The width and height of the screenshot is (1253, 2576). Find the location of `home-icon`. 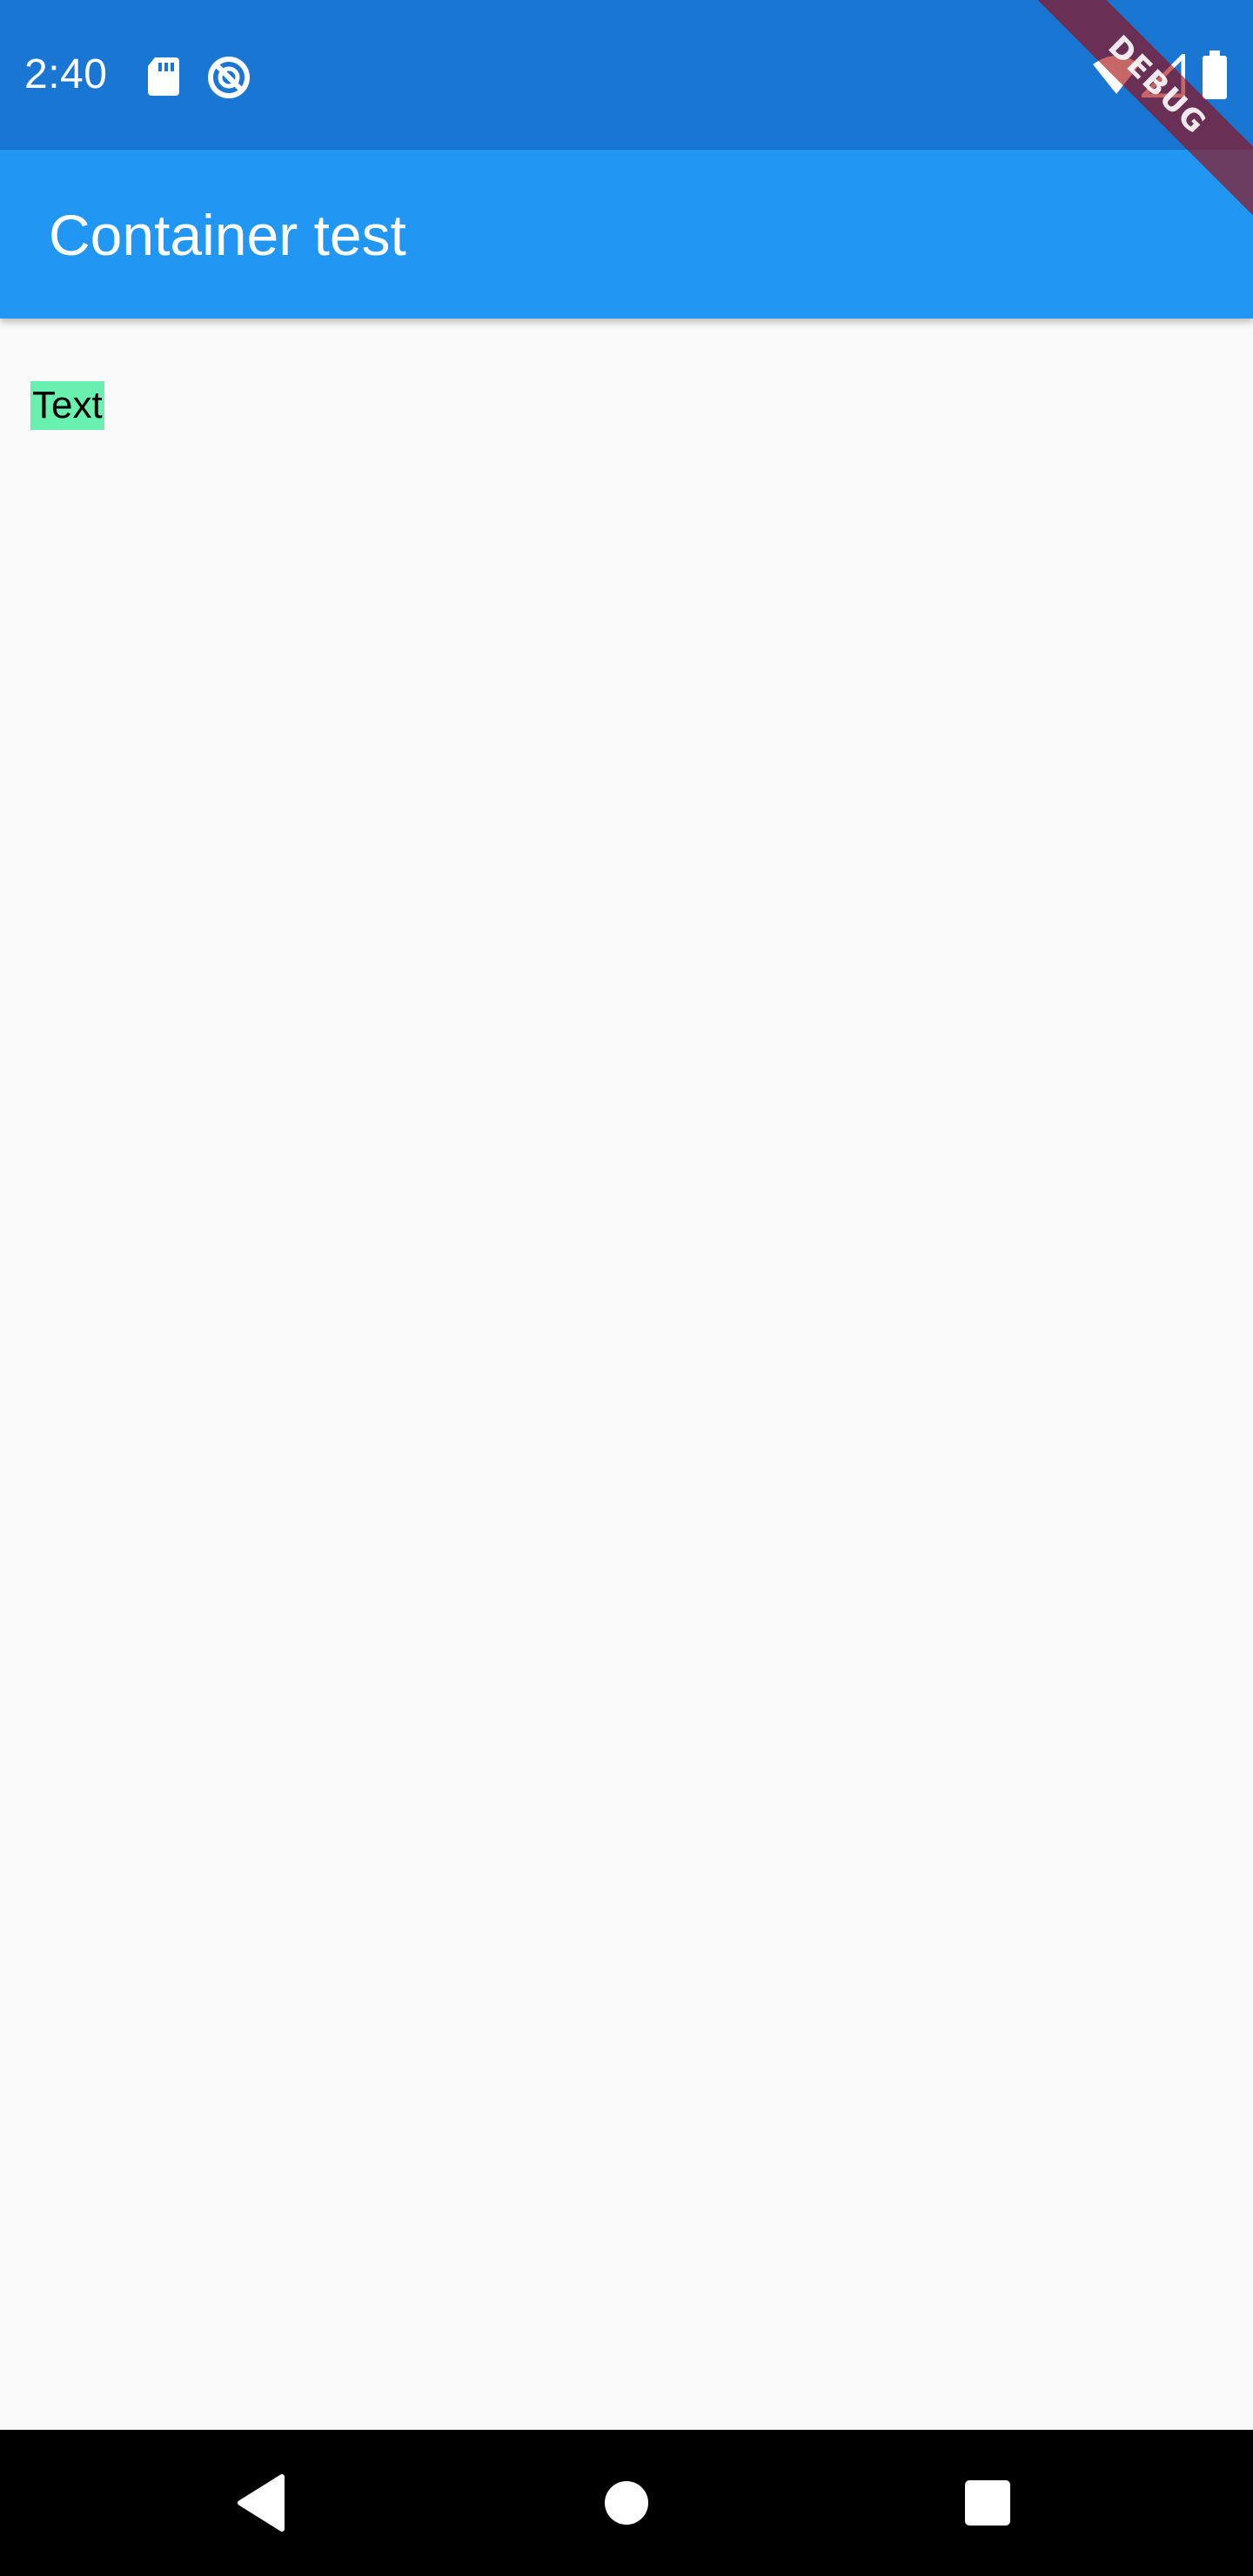

home-icon is located at coordinates (626, 2502).